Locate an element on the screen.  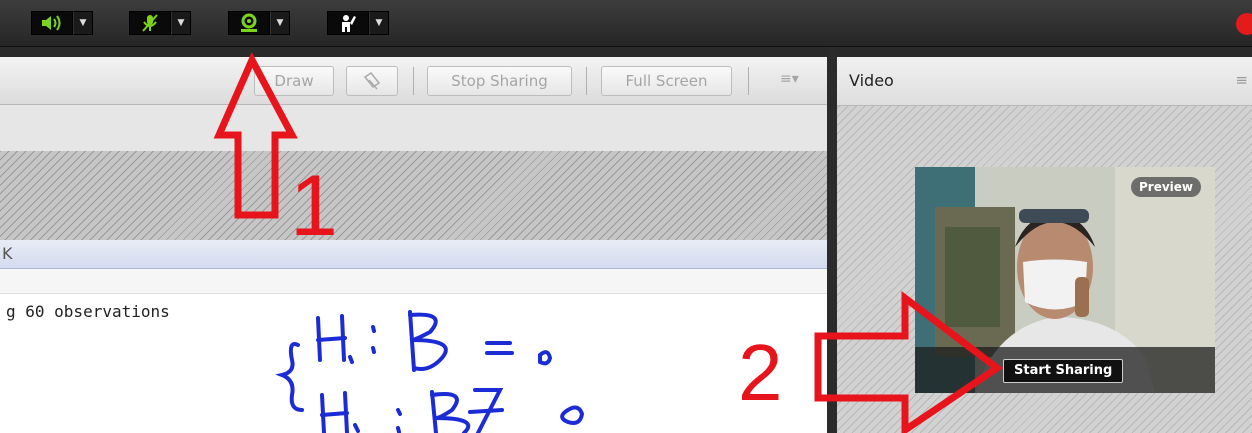
meeting-toolbar: ▼ ▼ ▼ ▼ is located at coordinates (626, 23).